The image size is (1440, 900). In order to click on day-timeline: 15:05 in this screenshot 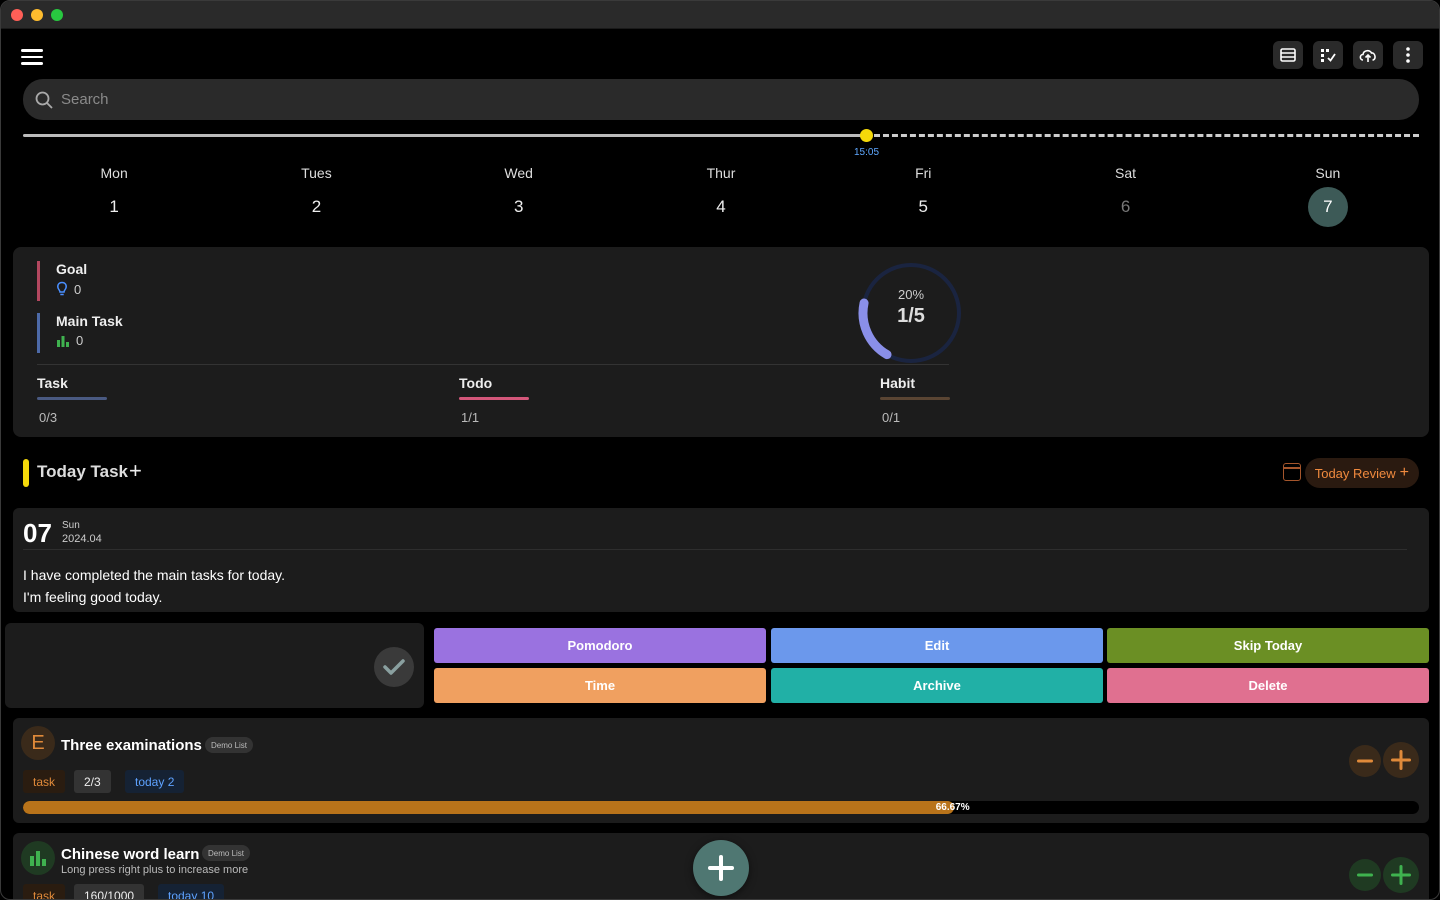, I will do `click(721, 143)`.